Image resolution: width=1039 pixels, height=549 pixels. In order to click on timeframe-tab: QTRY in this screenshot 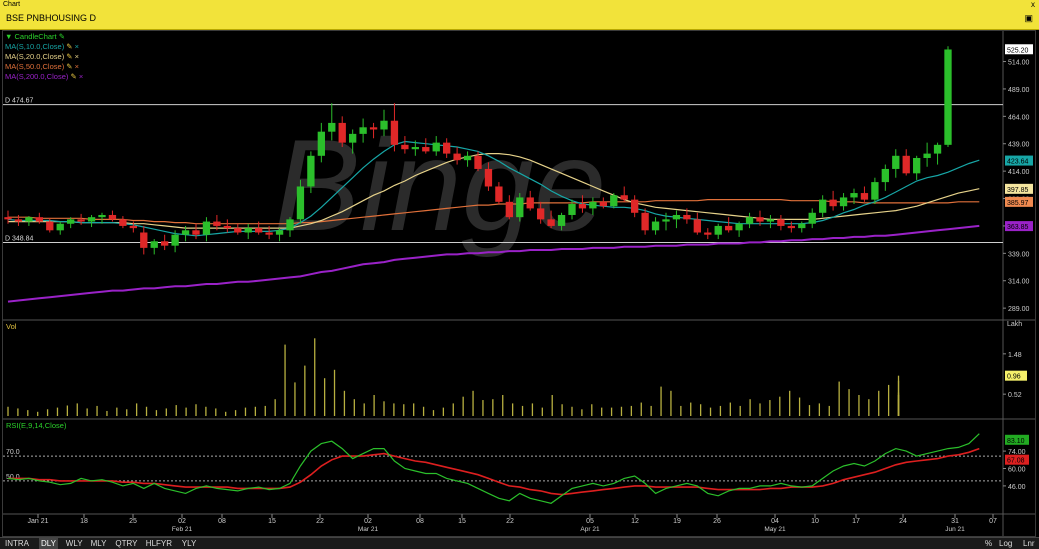, I will do `click(126, 543)`.